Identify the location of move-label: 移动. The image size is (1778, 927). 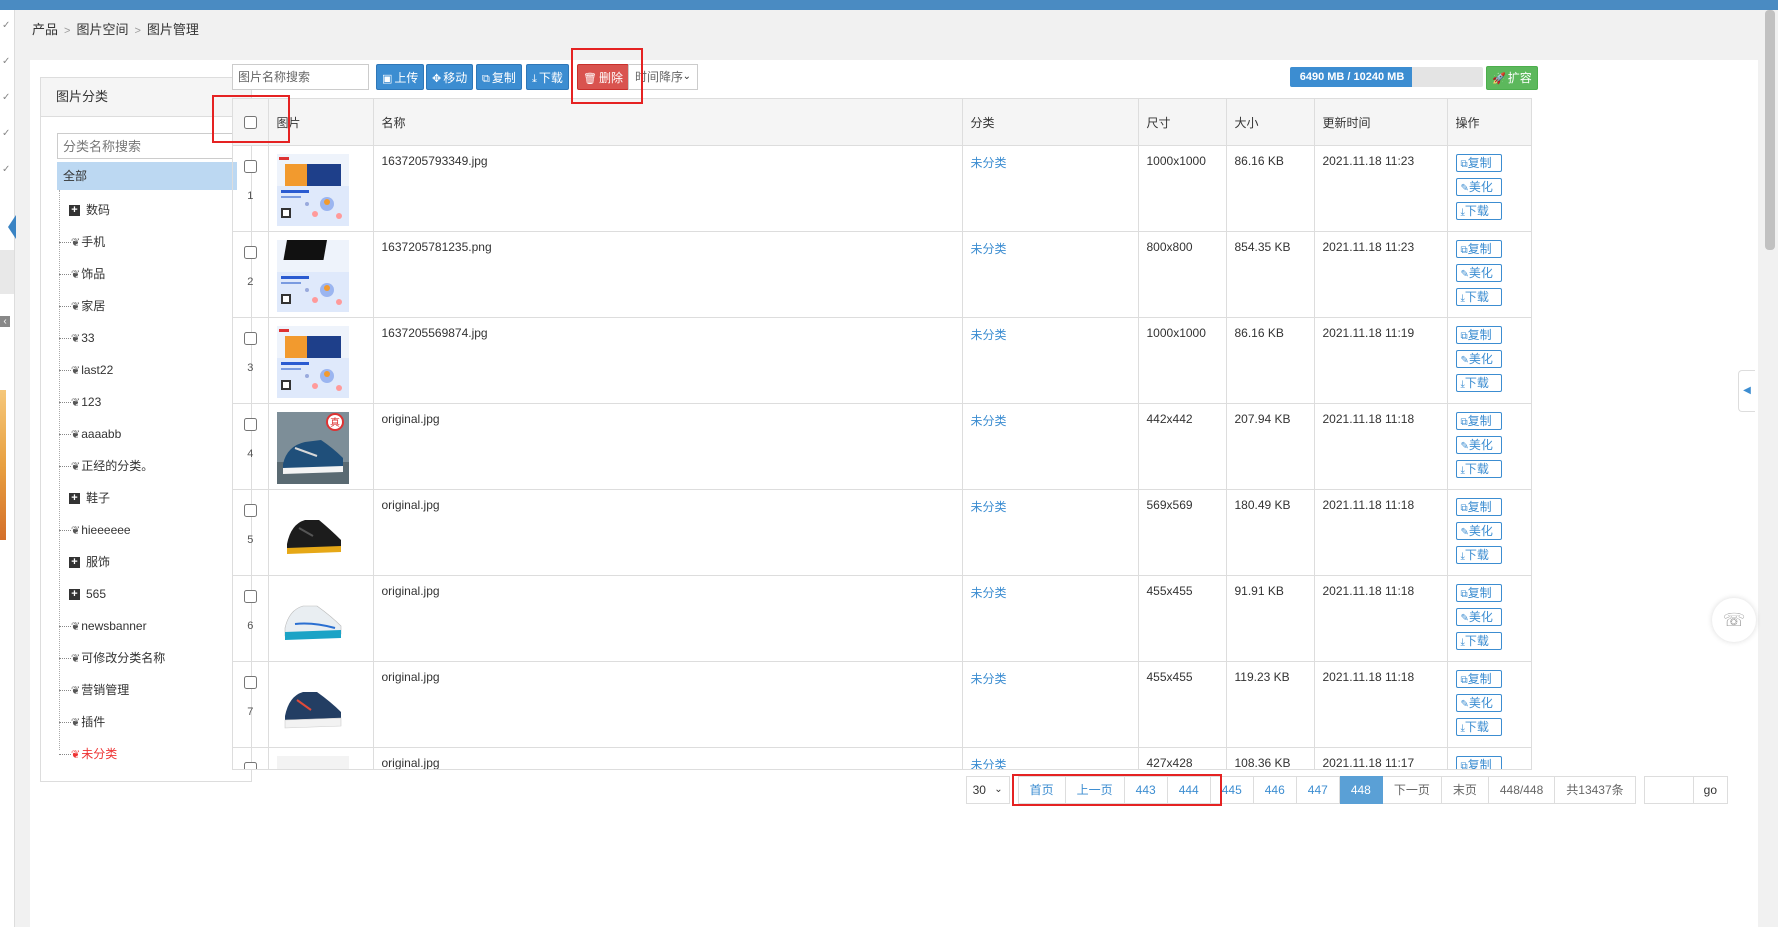
(455, 78).